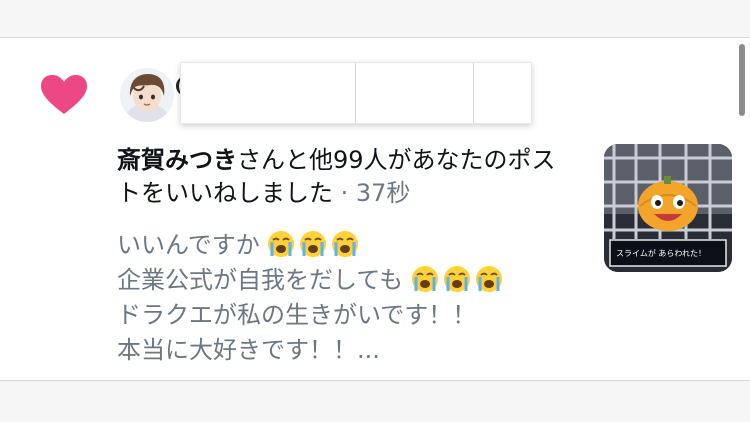 Image resolution: width=750 pixels, height=422 pixels. I want to click on thumbnail-caption: スライムが あらわれた！, so click(661, 253).